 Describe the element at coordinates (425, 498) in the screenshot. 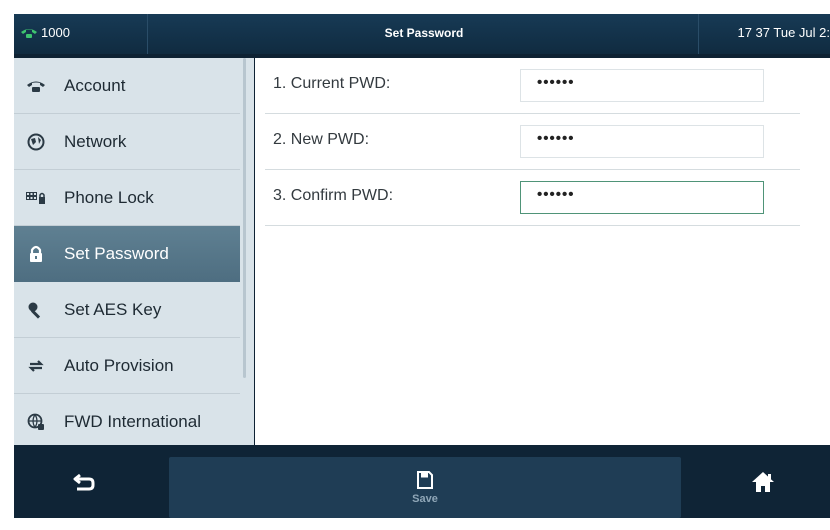

I see `save-label: Save` at that location.